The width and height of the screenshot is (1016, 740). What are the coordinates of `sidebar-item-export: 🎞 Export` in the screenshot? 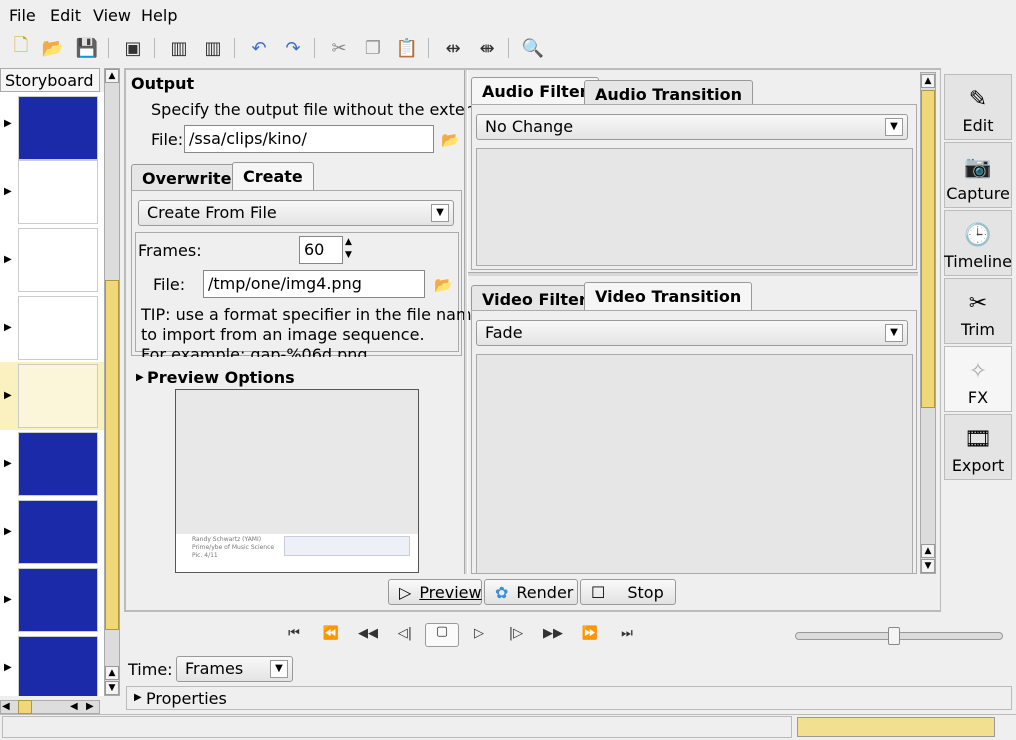 It's located at (978, 447).